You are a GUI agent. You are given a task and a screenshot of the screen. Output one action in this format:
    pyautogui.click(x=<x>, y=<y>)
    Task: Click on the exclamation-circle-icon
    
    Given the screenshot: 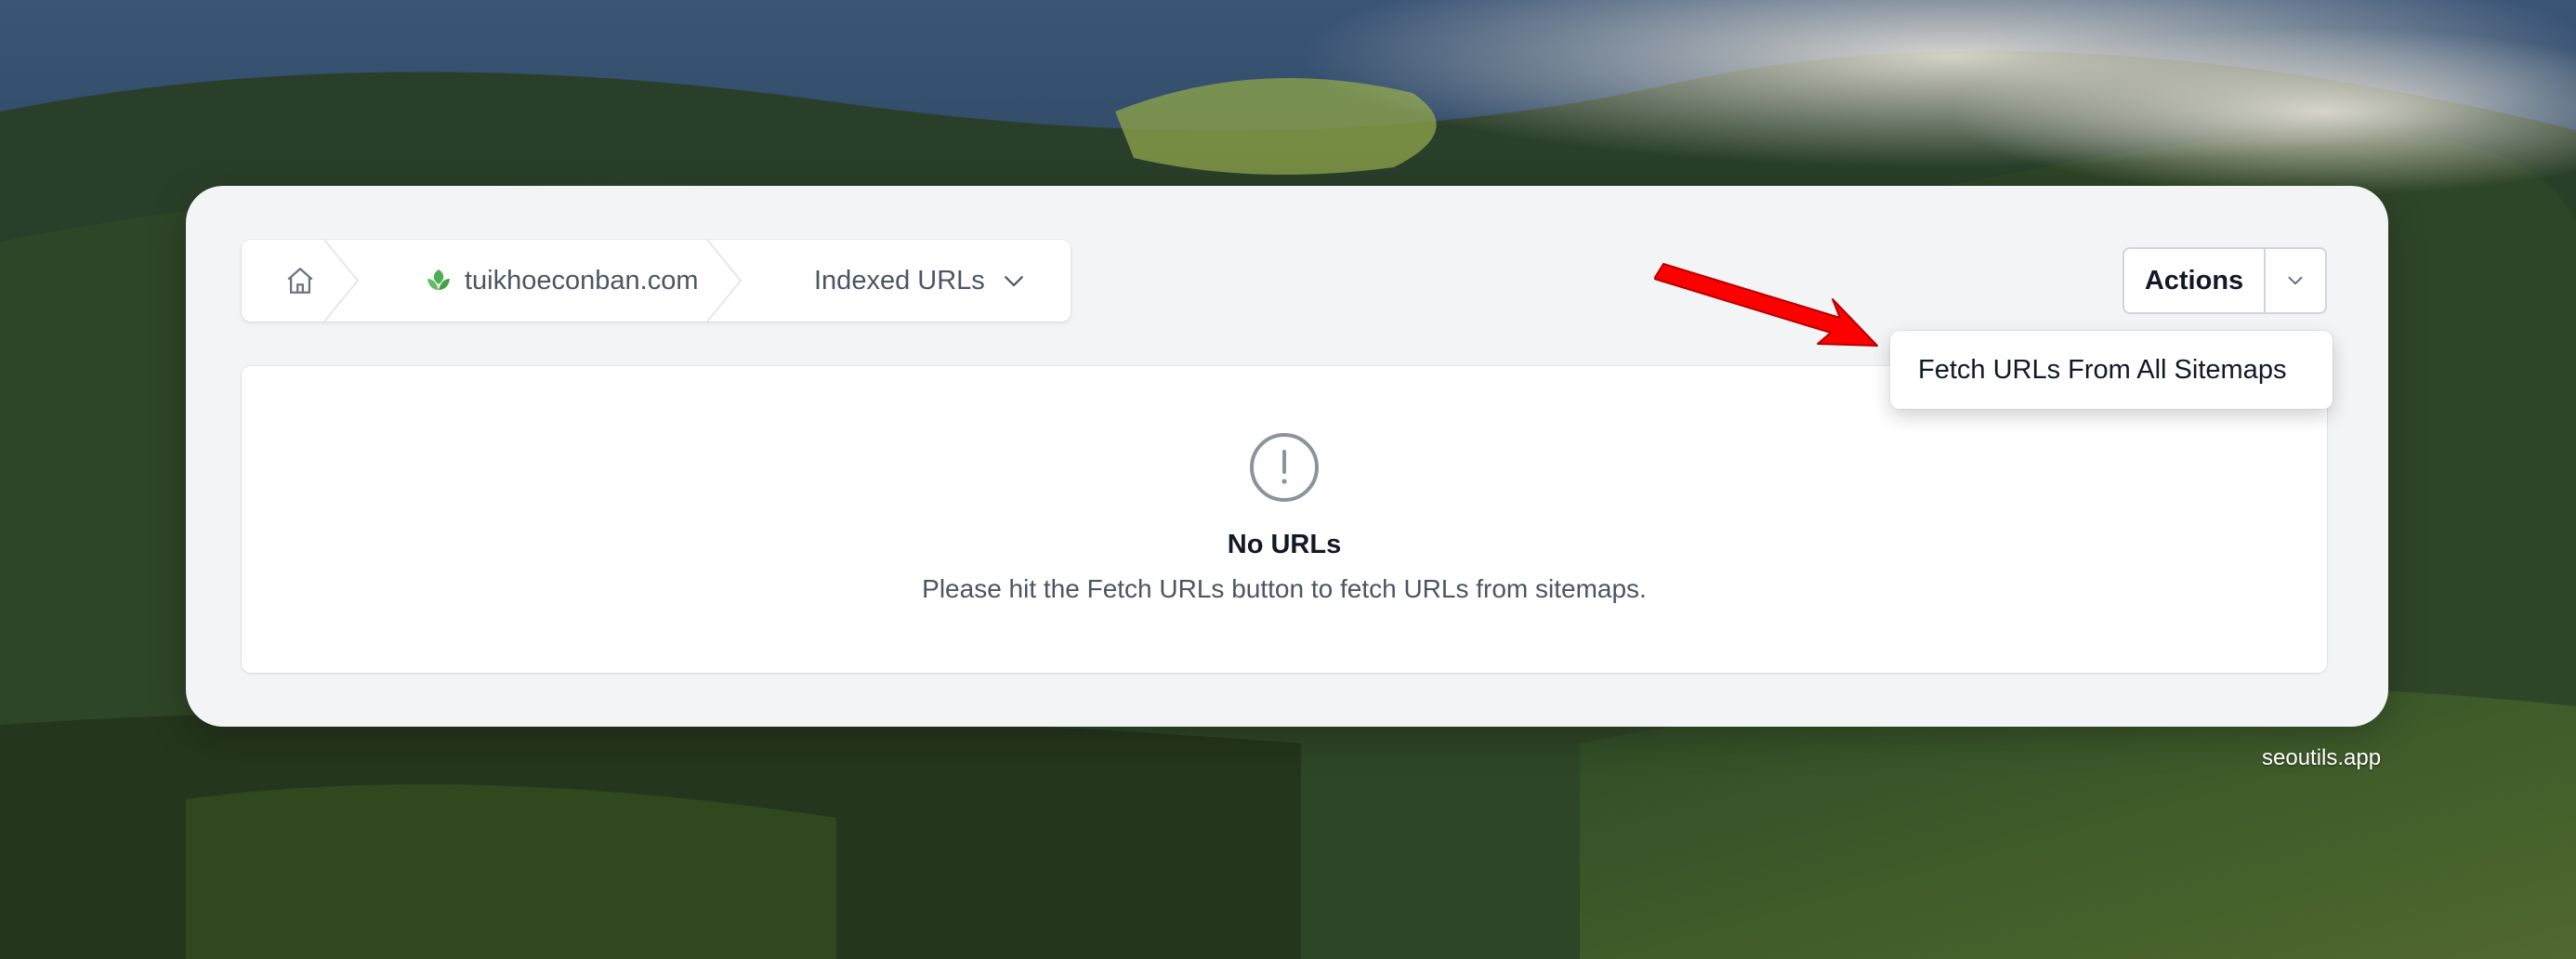 What is the action you would take?
    pyautogui.click(x=1284, y=467)
    